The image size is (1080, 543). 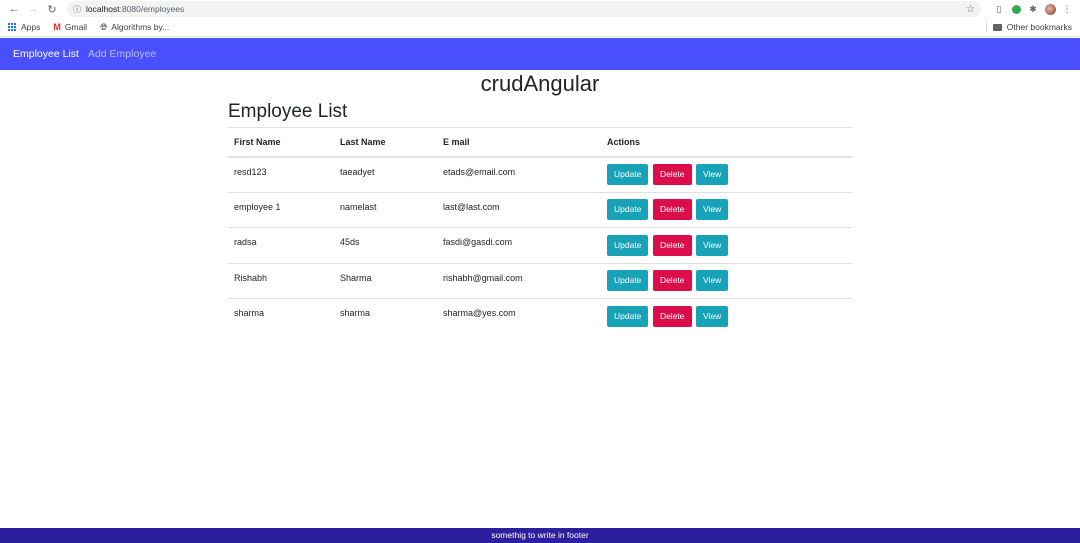 I want to click on table-header-row: First Name Last Name E mail Actions, so click(x=540, y=142).